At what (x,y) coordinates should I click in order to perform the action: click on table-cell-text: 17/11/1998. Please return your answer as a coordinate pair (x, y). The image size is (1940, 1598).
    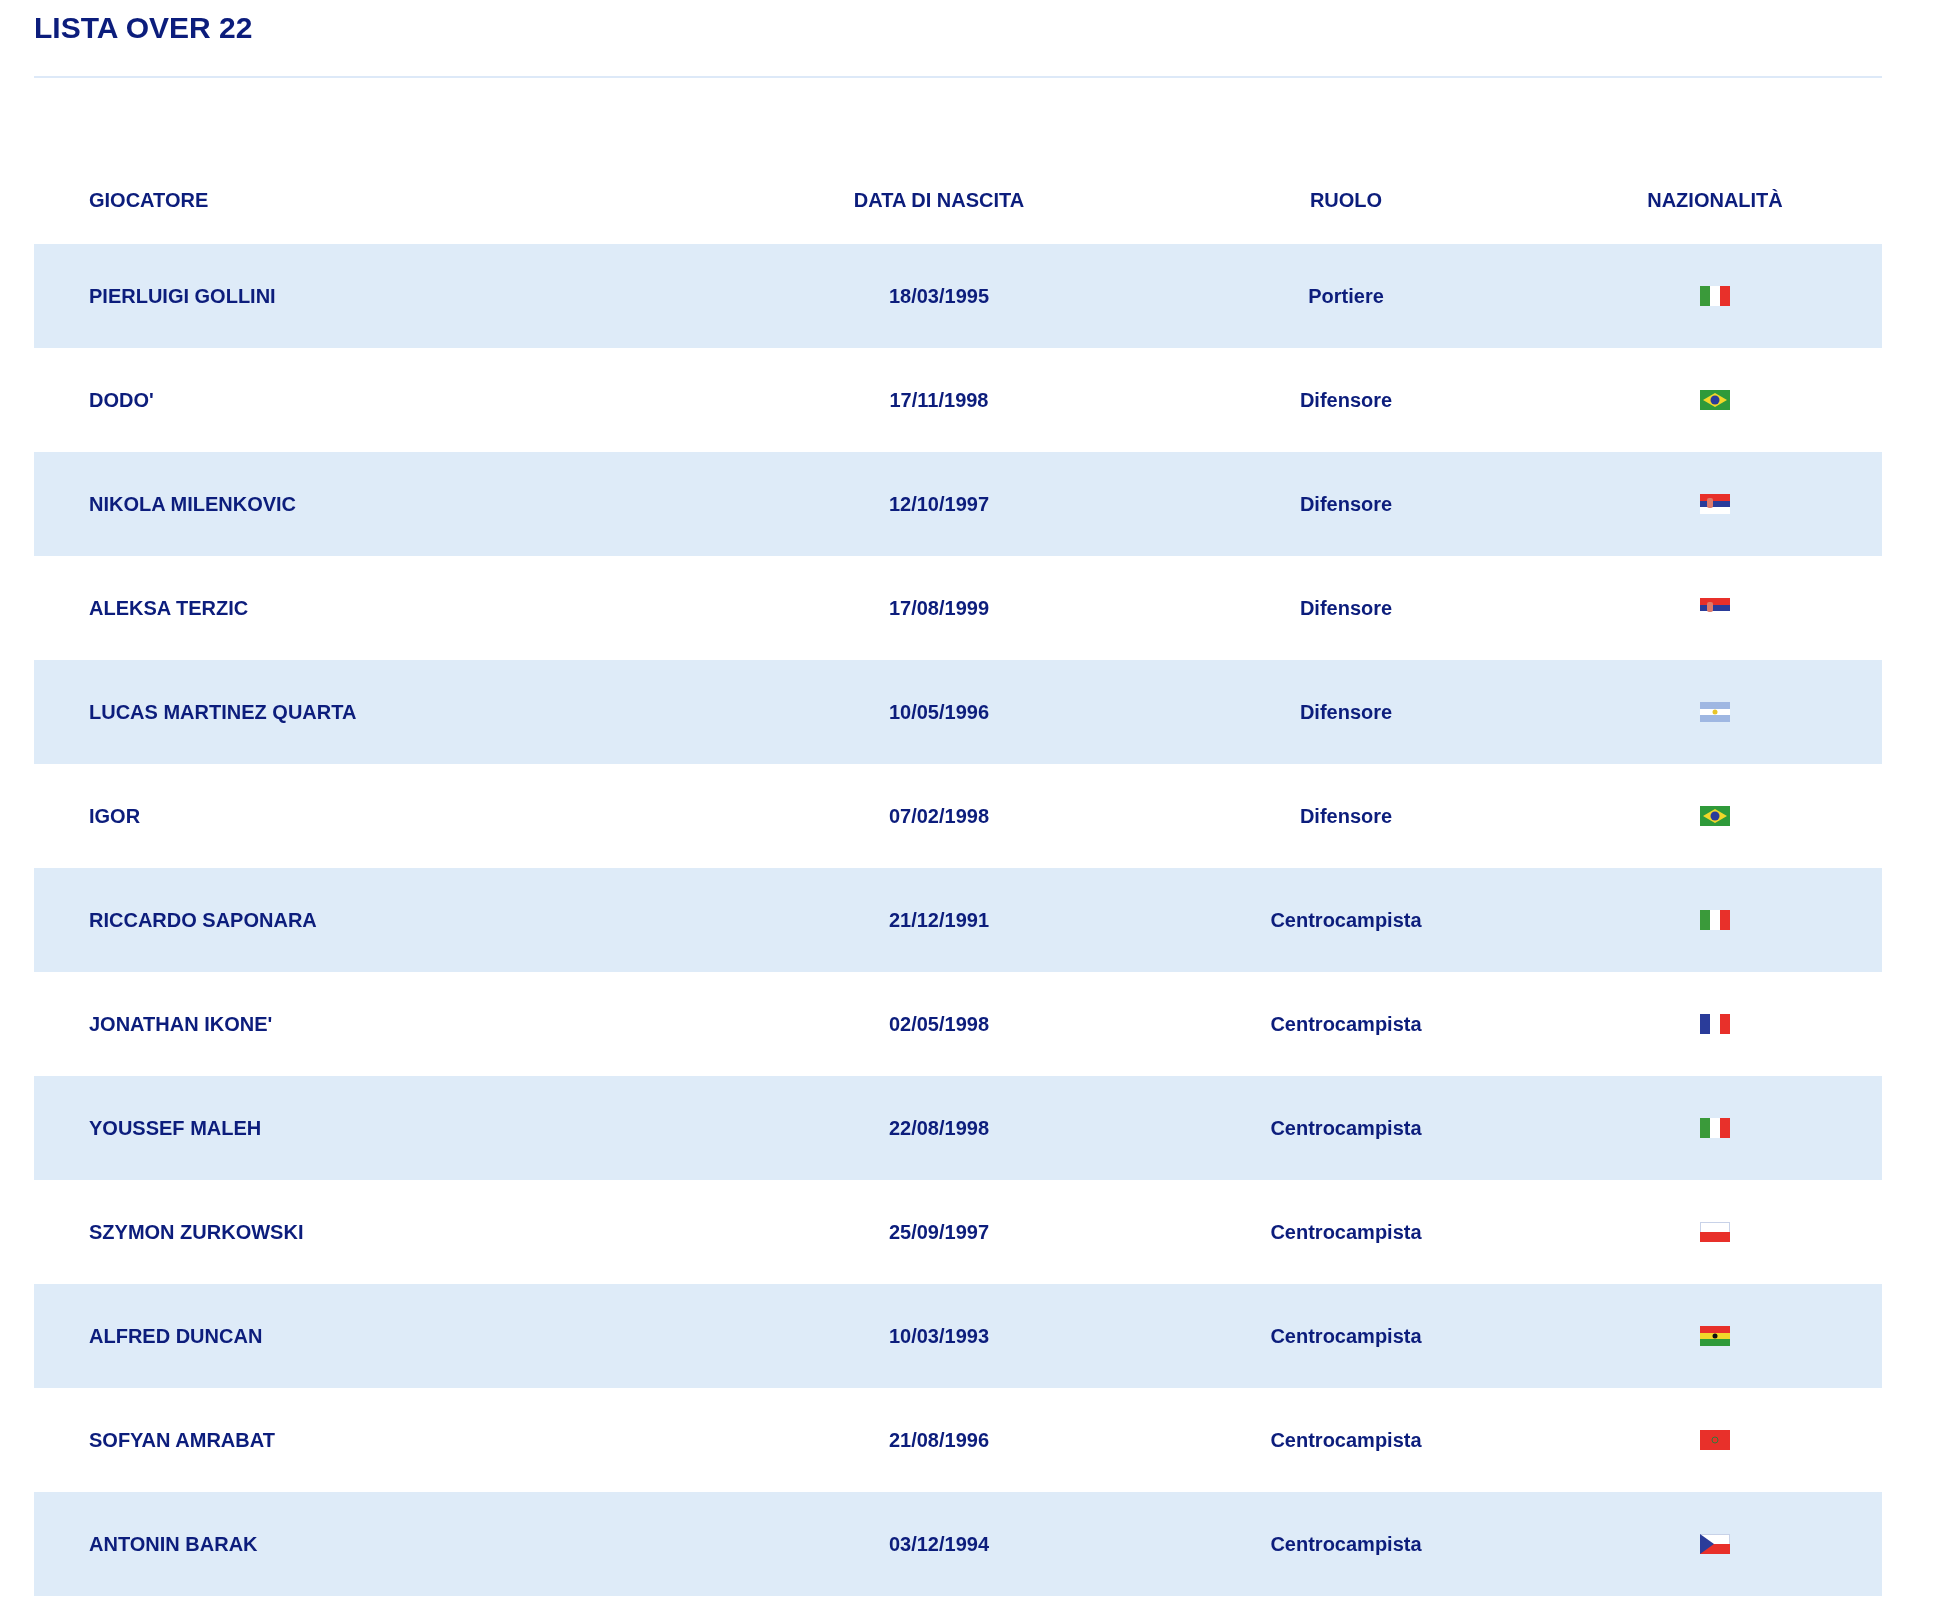
    Looking at the image, I should click on (939, 400).